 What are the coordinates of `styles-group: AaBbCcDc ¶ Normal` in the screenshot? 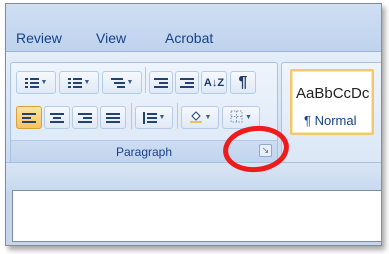 It's located at (331, 113).